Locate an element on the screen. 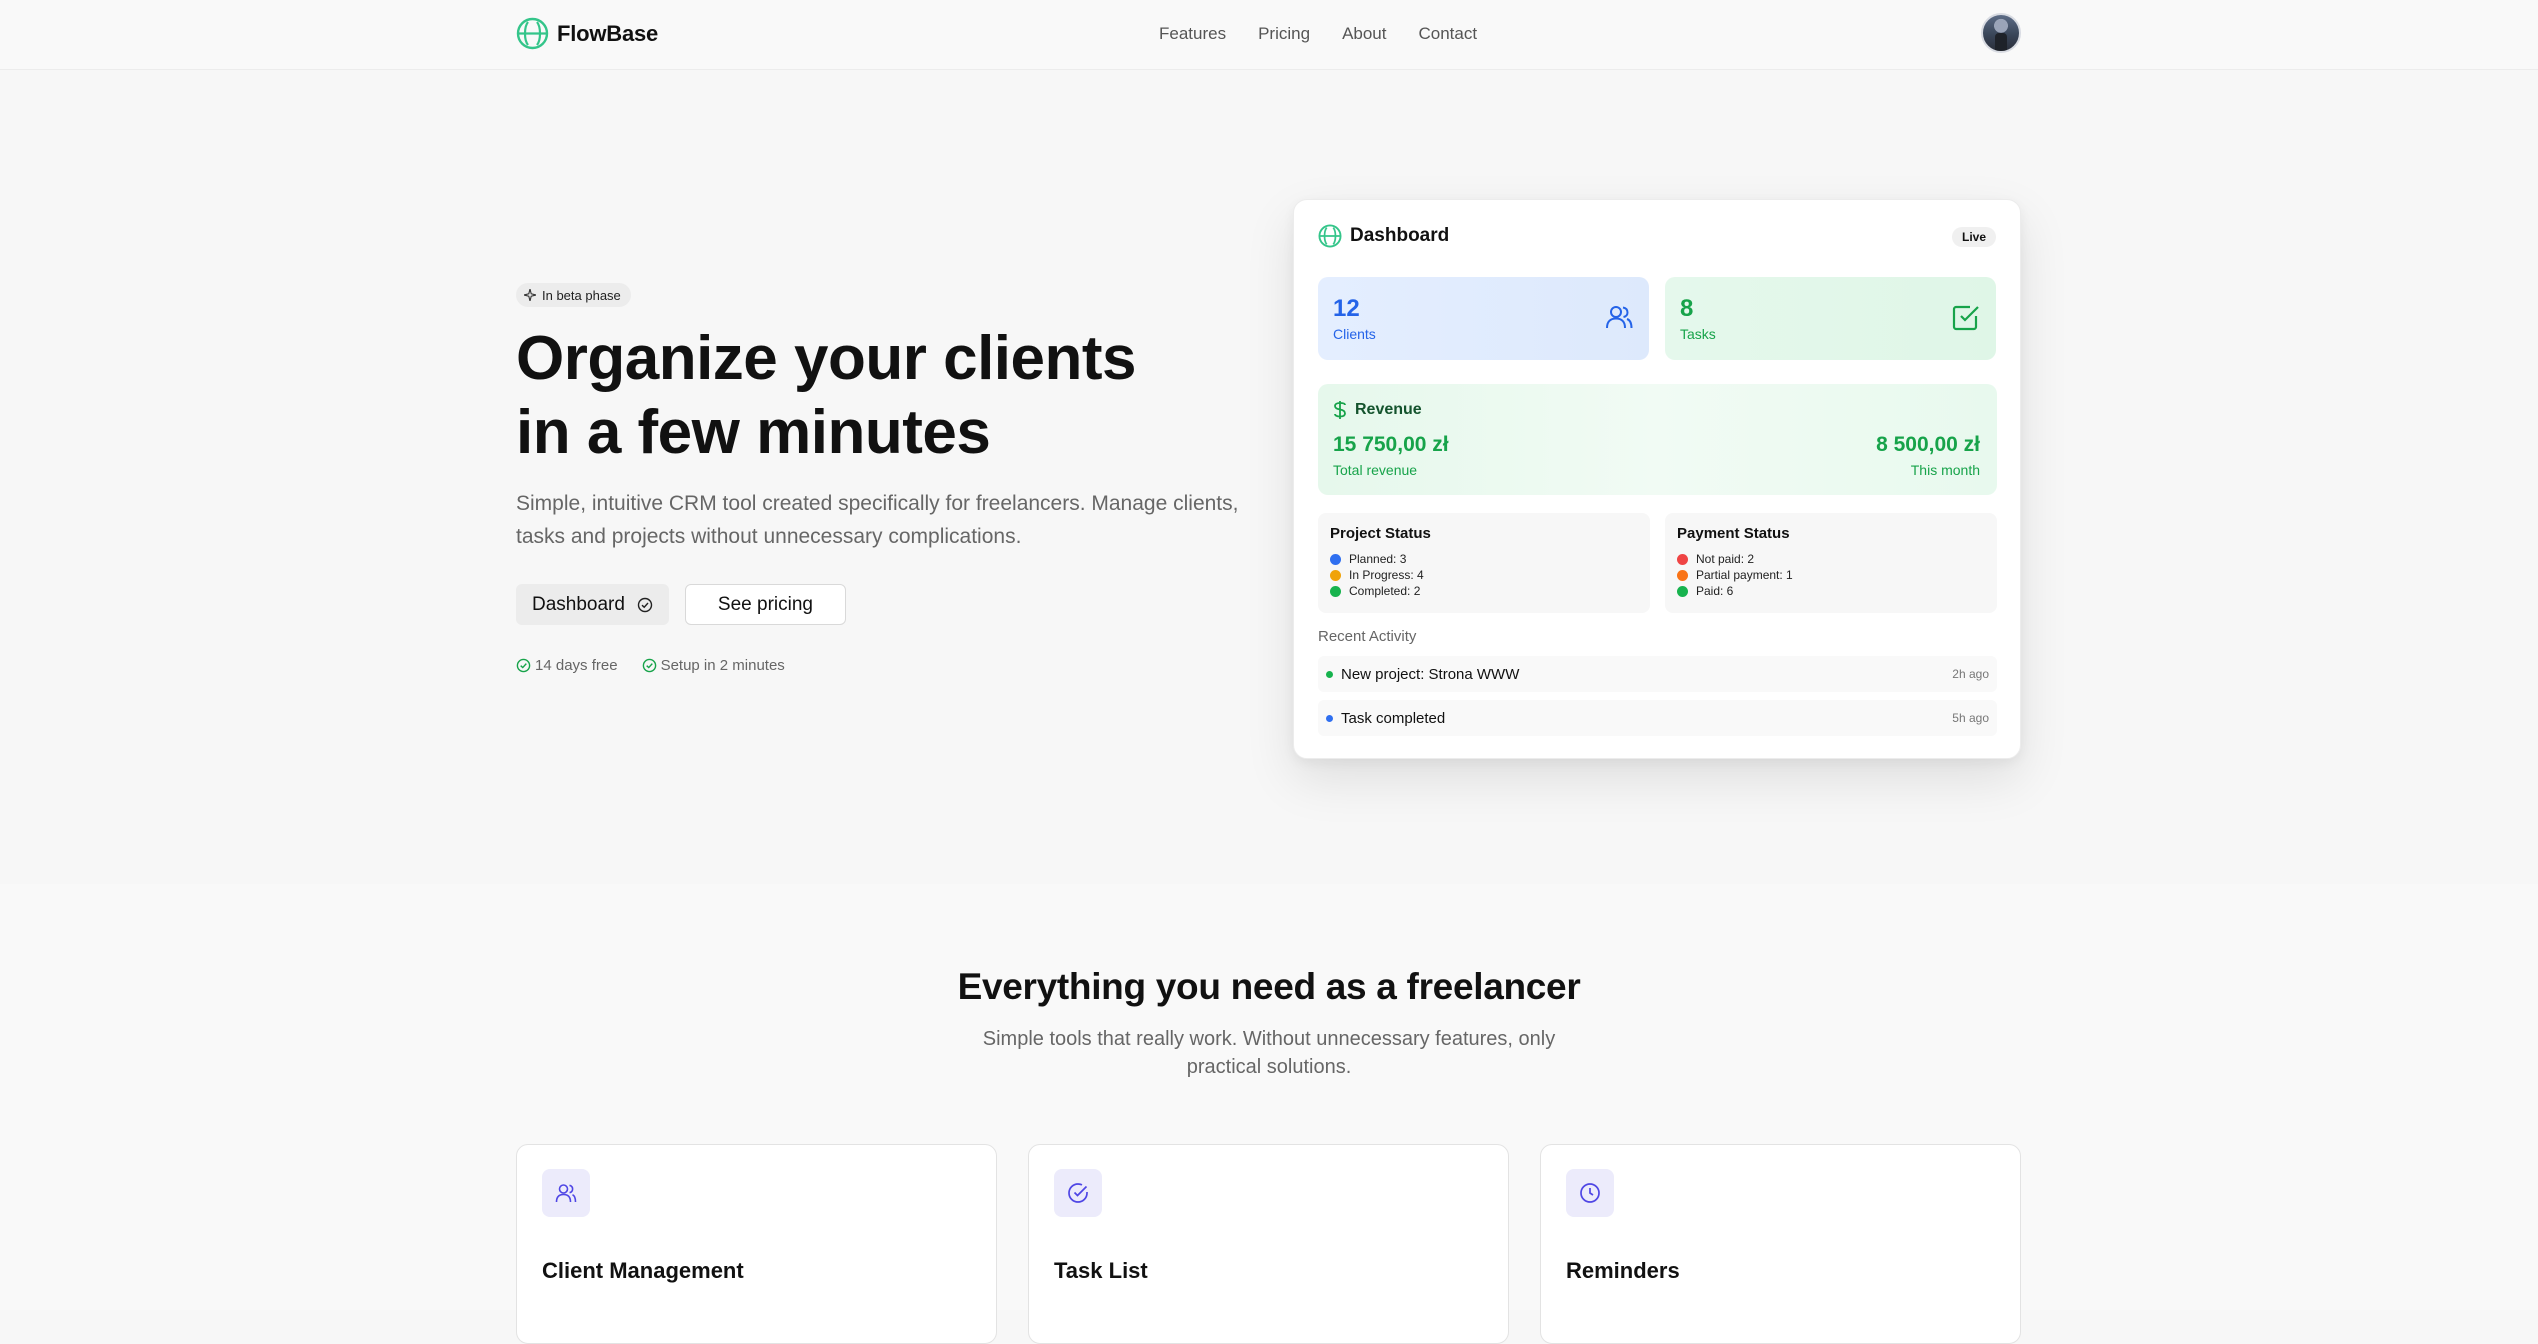 This screenshot has height=1344, width=2538. beta-badge: In beta phase is located at coordinates (573, 295).